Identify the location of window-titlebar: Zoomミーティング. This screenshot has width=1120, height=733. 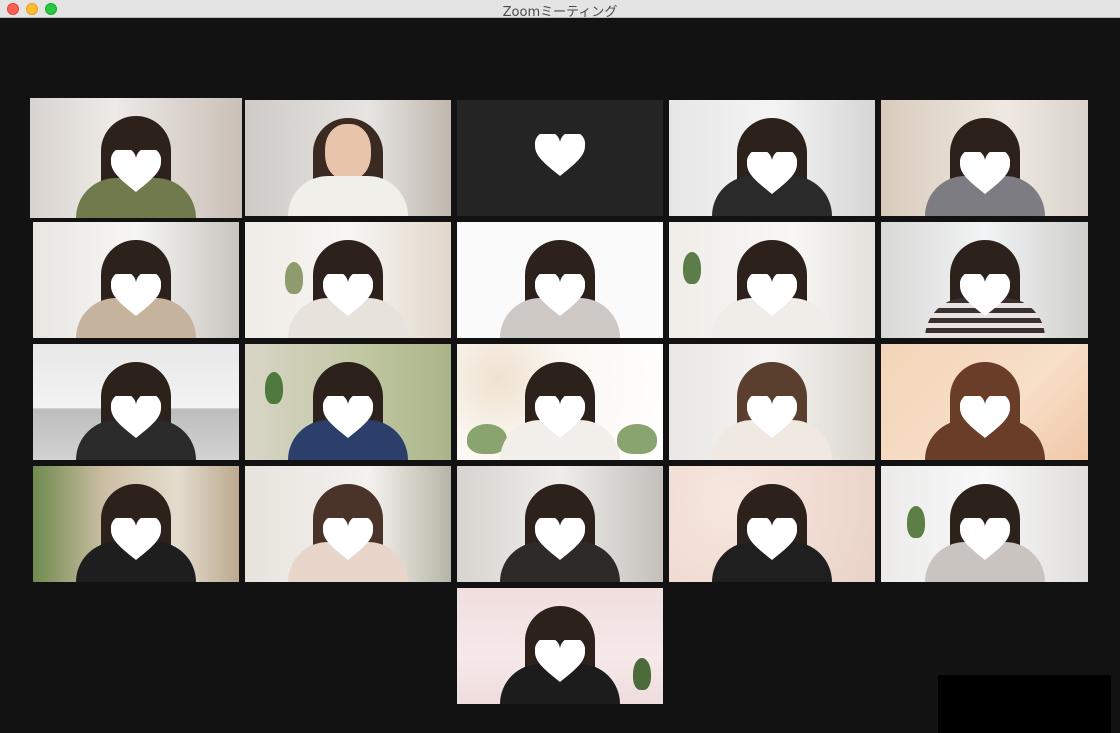
(560, 10).